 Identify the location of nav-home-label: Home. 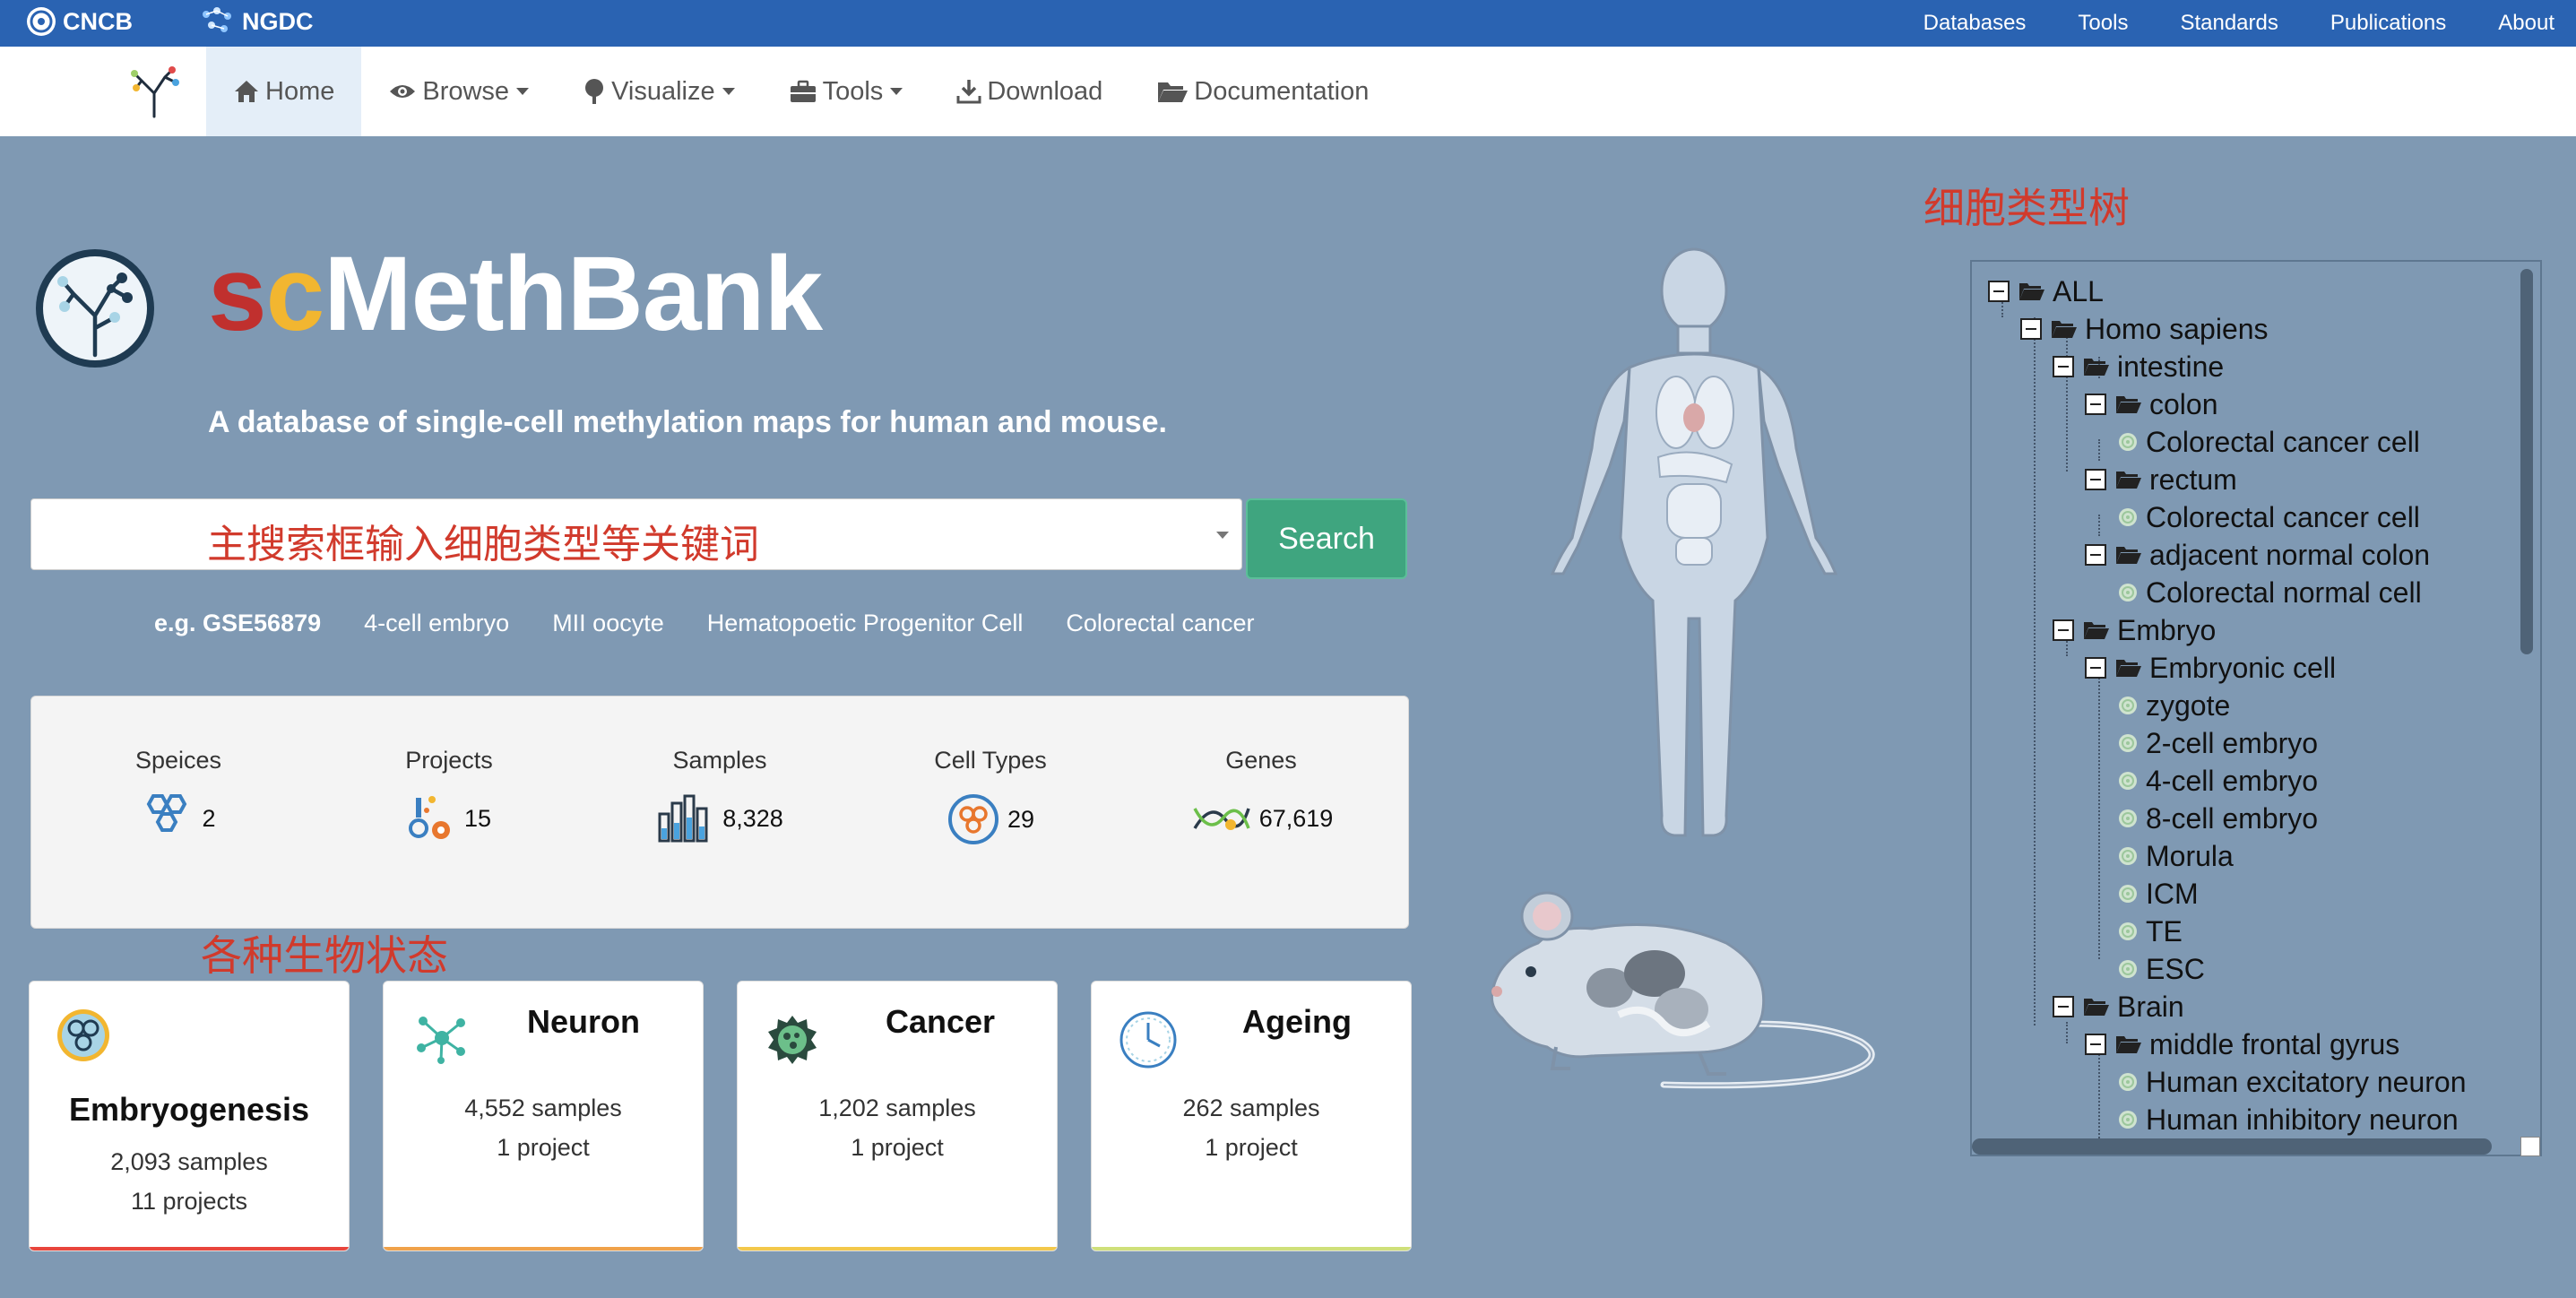
(300, 91).